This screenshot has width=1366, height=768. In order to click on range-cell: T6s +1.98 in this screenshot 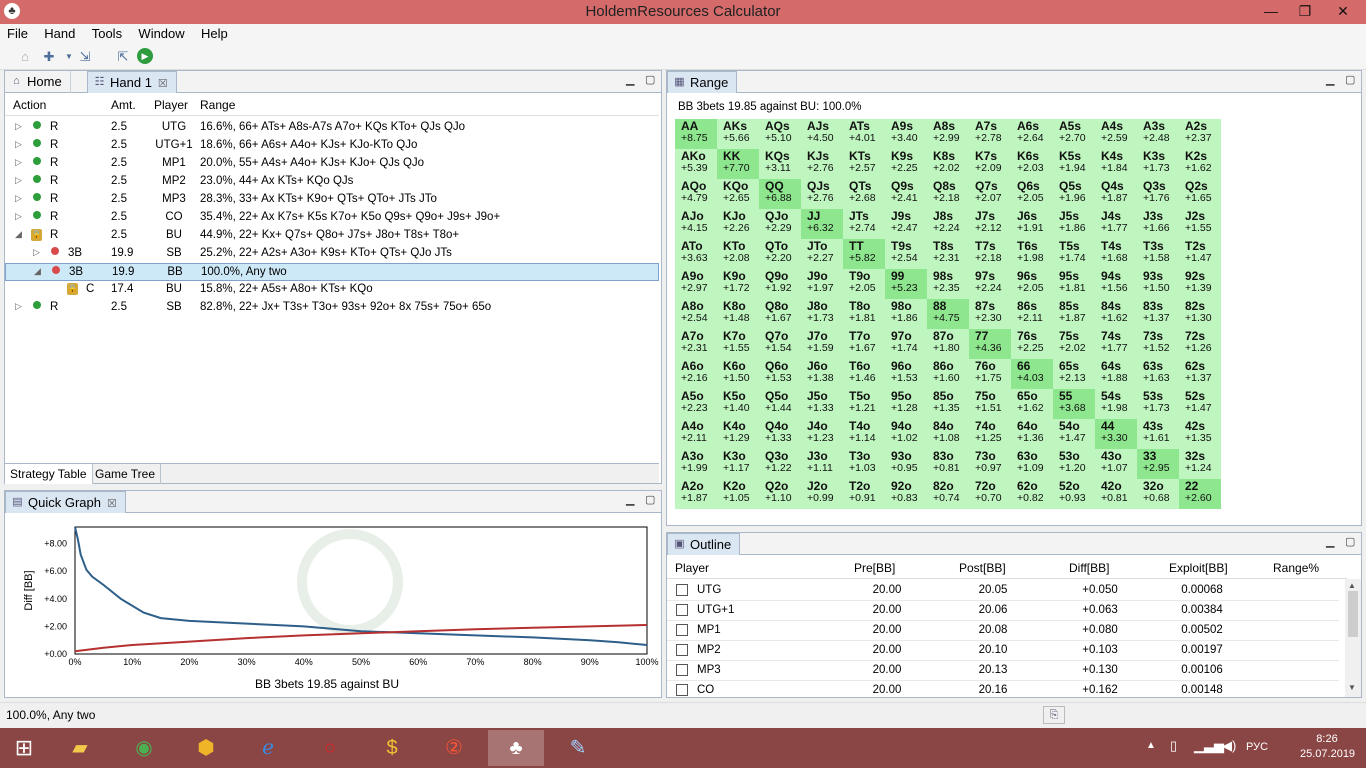, I will do `click(1032, 254)`.